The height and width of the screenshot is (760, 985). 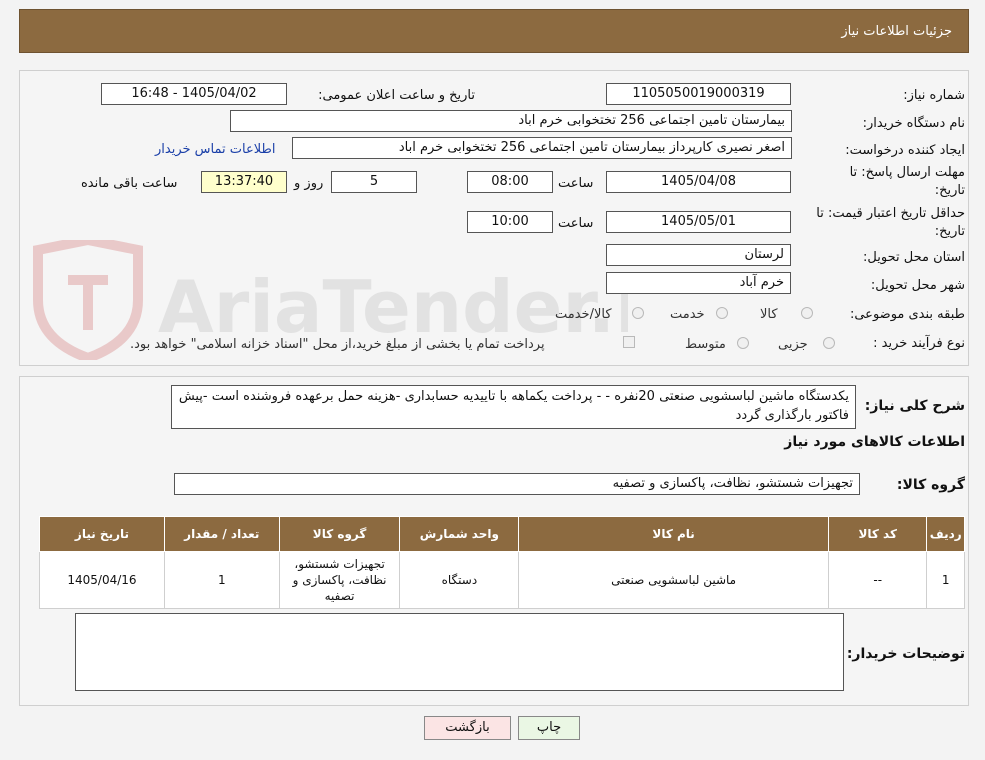 I want to click on days-field: 5, so click(x=374, y=182).